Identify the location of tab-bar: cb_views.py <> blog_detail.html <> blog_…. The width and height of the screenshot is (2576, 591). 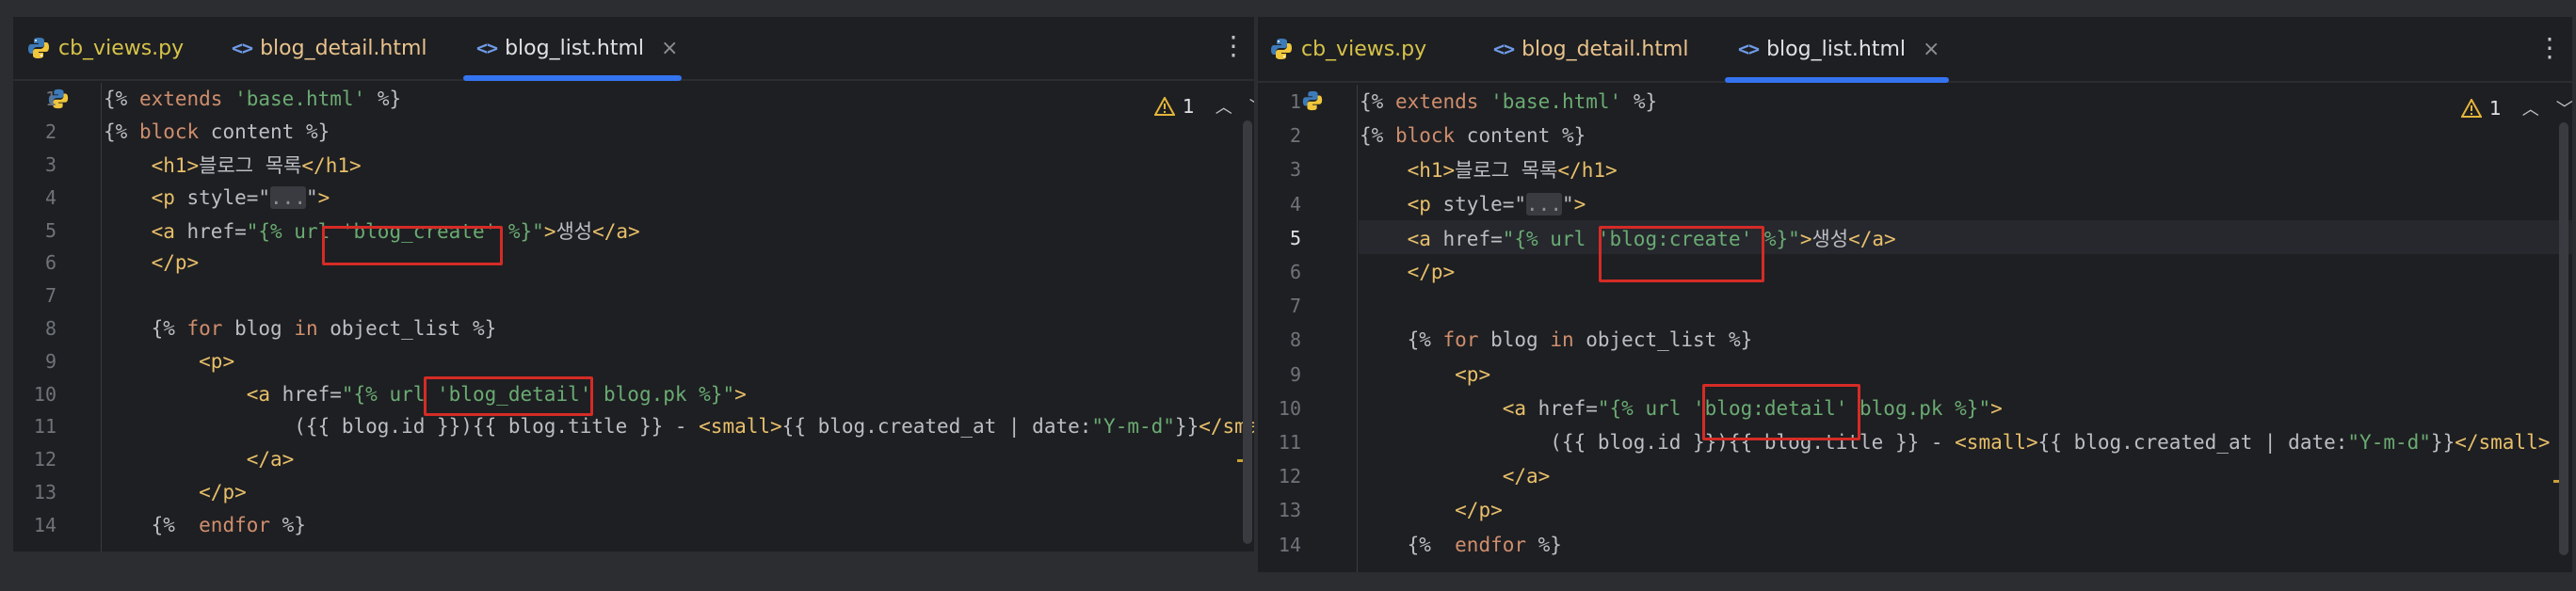
(633, 49).